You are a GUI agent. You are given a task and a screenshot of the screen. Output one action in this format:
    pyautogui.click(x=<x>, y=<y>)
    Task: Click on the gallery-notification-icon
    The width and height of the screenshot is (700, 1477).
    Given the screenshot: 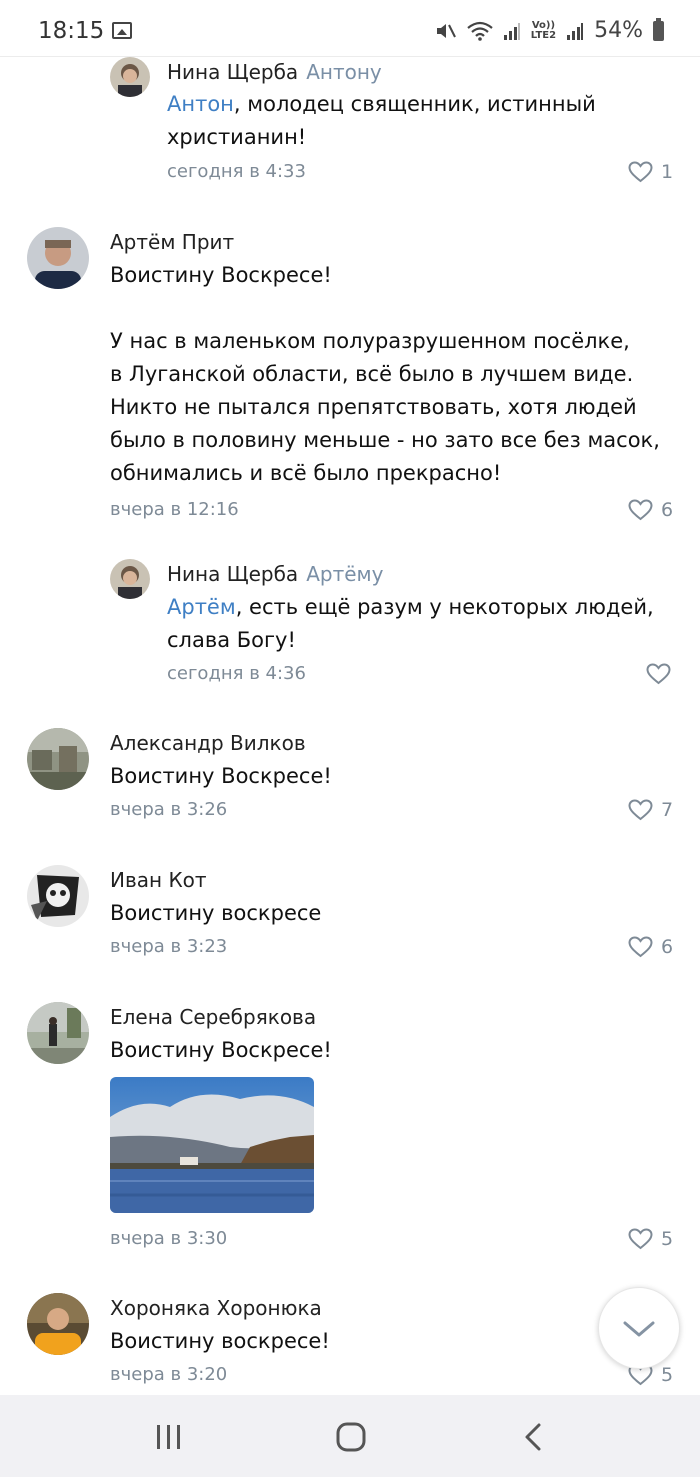 What is the action you would take?
    pyautogui.click(x=122, y=30)
    